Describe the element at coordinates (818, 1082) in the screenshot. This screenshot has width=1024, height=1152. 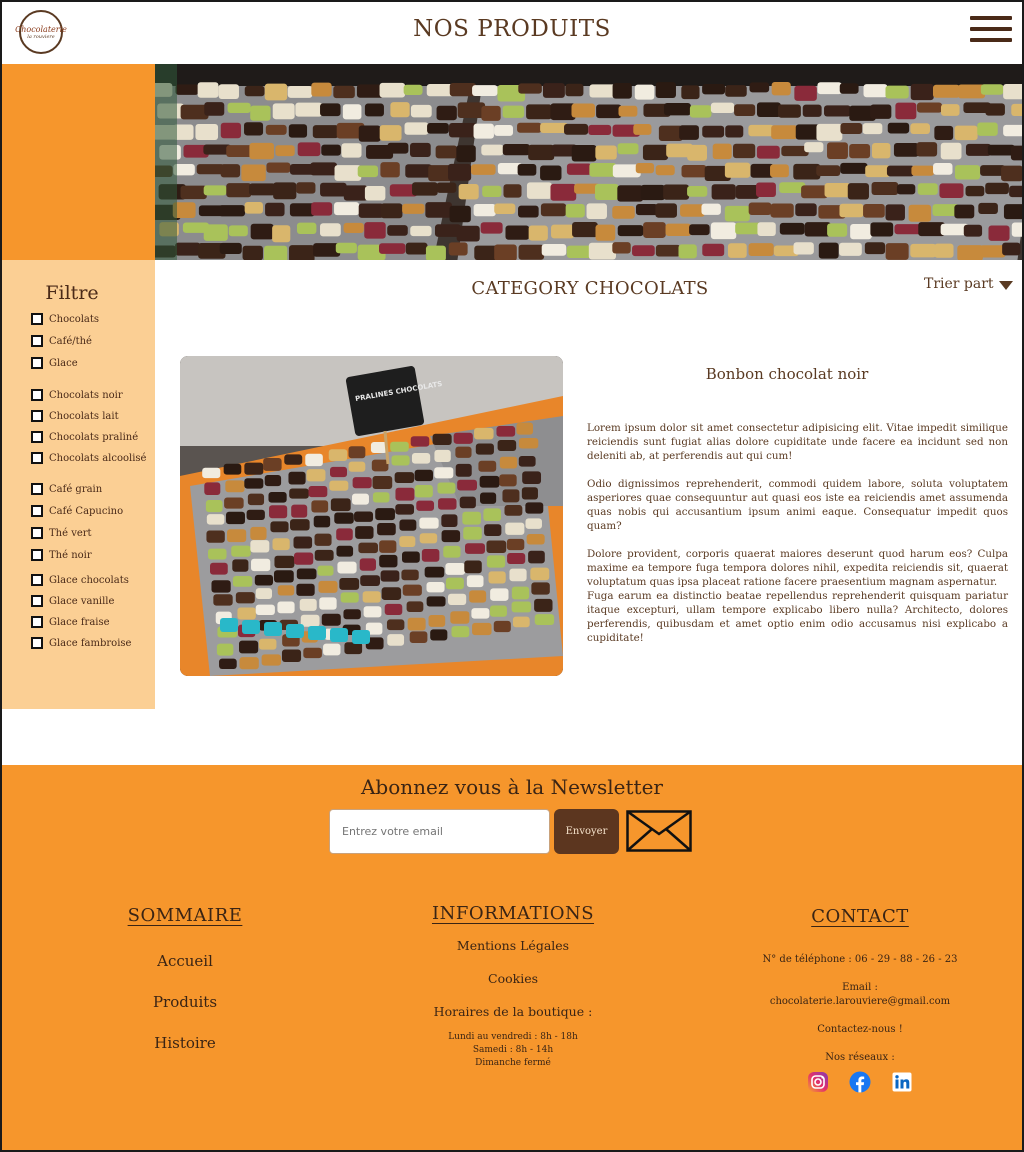
I see `instagram-icon` at that location.